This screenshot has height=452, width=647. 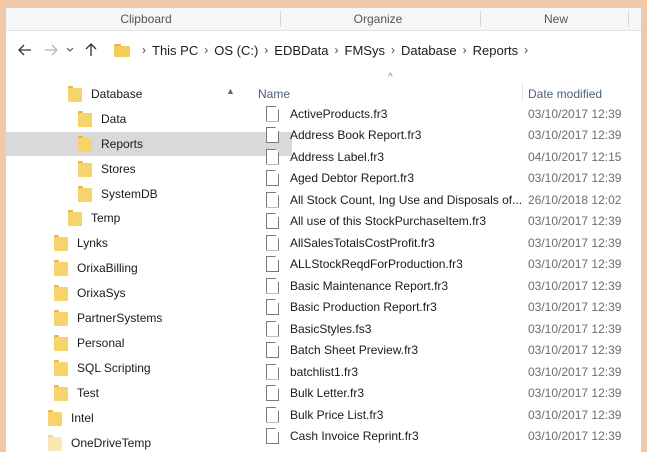 What do you see at coordinates (101, 343) in the screenshot?
I see `nav-item-label: Personal` at bounding box center [101, 343].